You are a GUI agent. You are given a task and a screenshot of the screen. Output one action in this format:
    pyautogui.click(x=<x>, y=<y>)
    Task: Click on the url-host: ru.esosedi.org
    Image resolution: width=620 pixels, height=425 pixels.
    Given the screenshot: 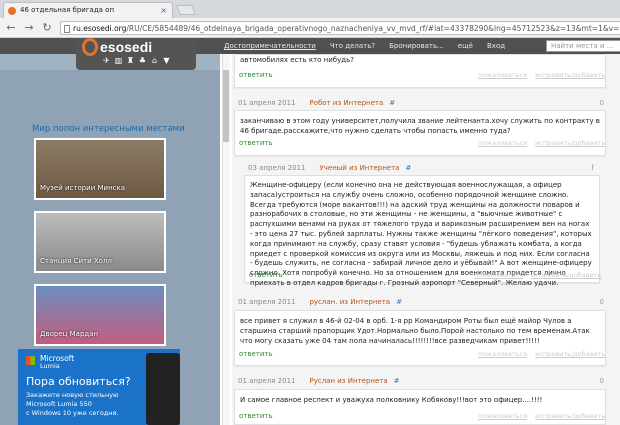 What is the action you would take?
    pyautogui.click(x=100, y=28)
    